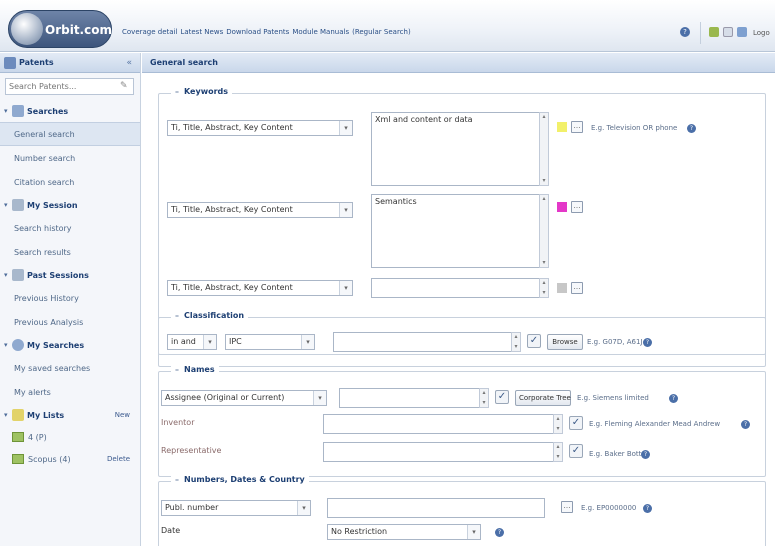 The height and width of the screenshot is (546, 775). I want to click on left-panel-title: Patents, so click(36, 62).